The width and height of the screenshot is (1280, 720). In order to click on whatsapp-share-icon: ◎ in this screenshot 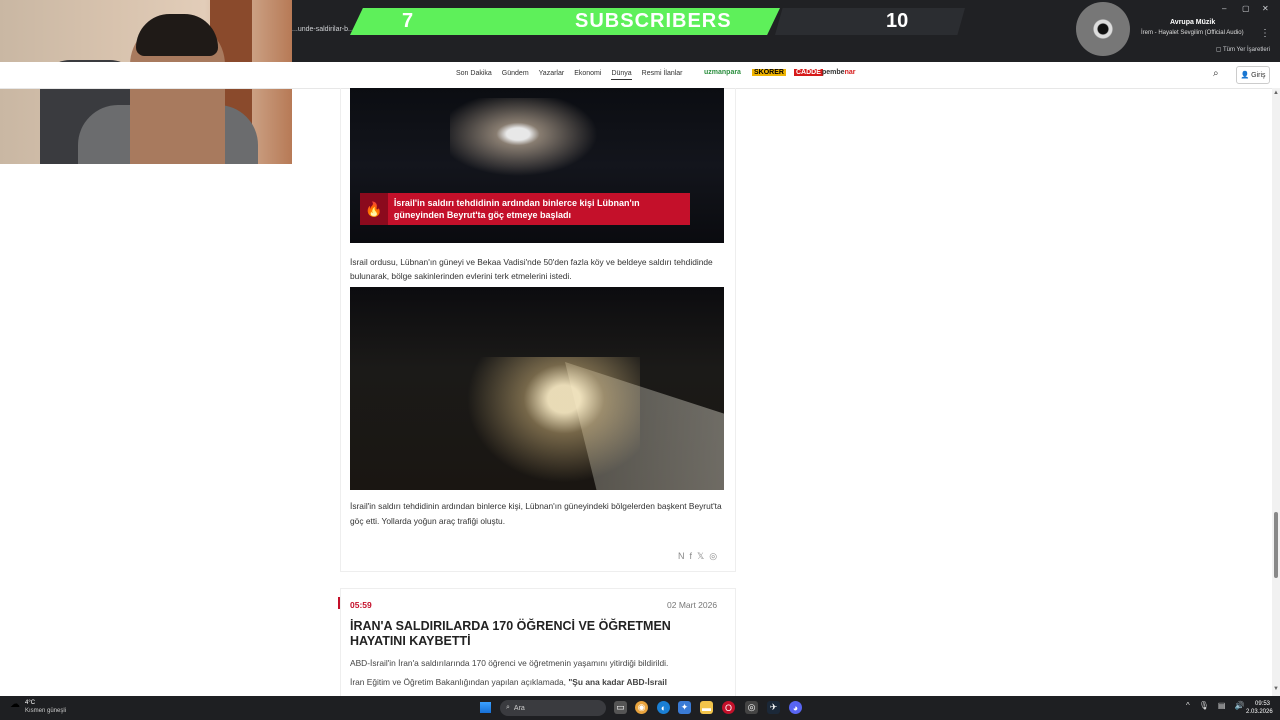, I will do `click(713, 556)`.